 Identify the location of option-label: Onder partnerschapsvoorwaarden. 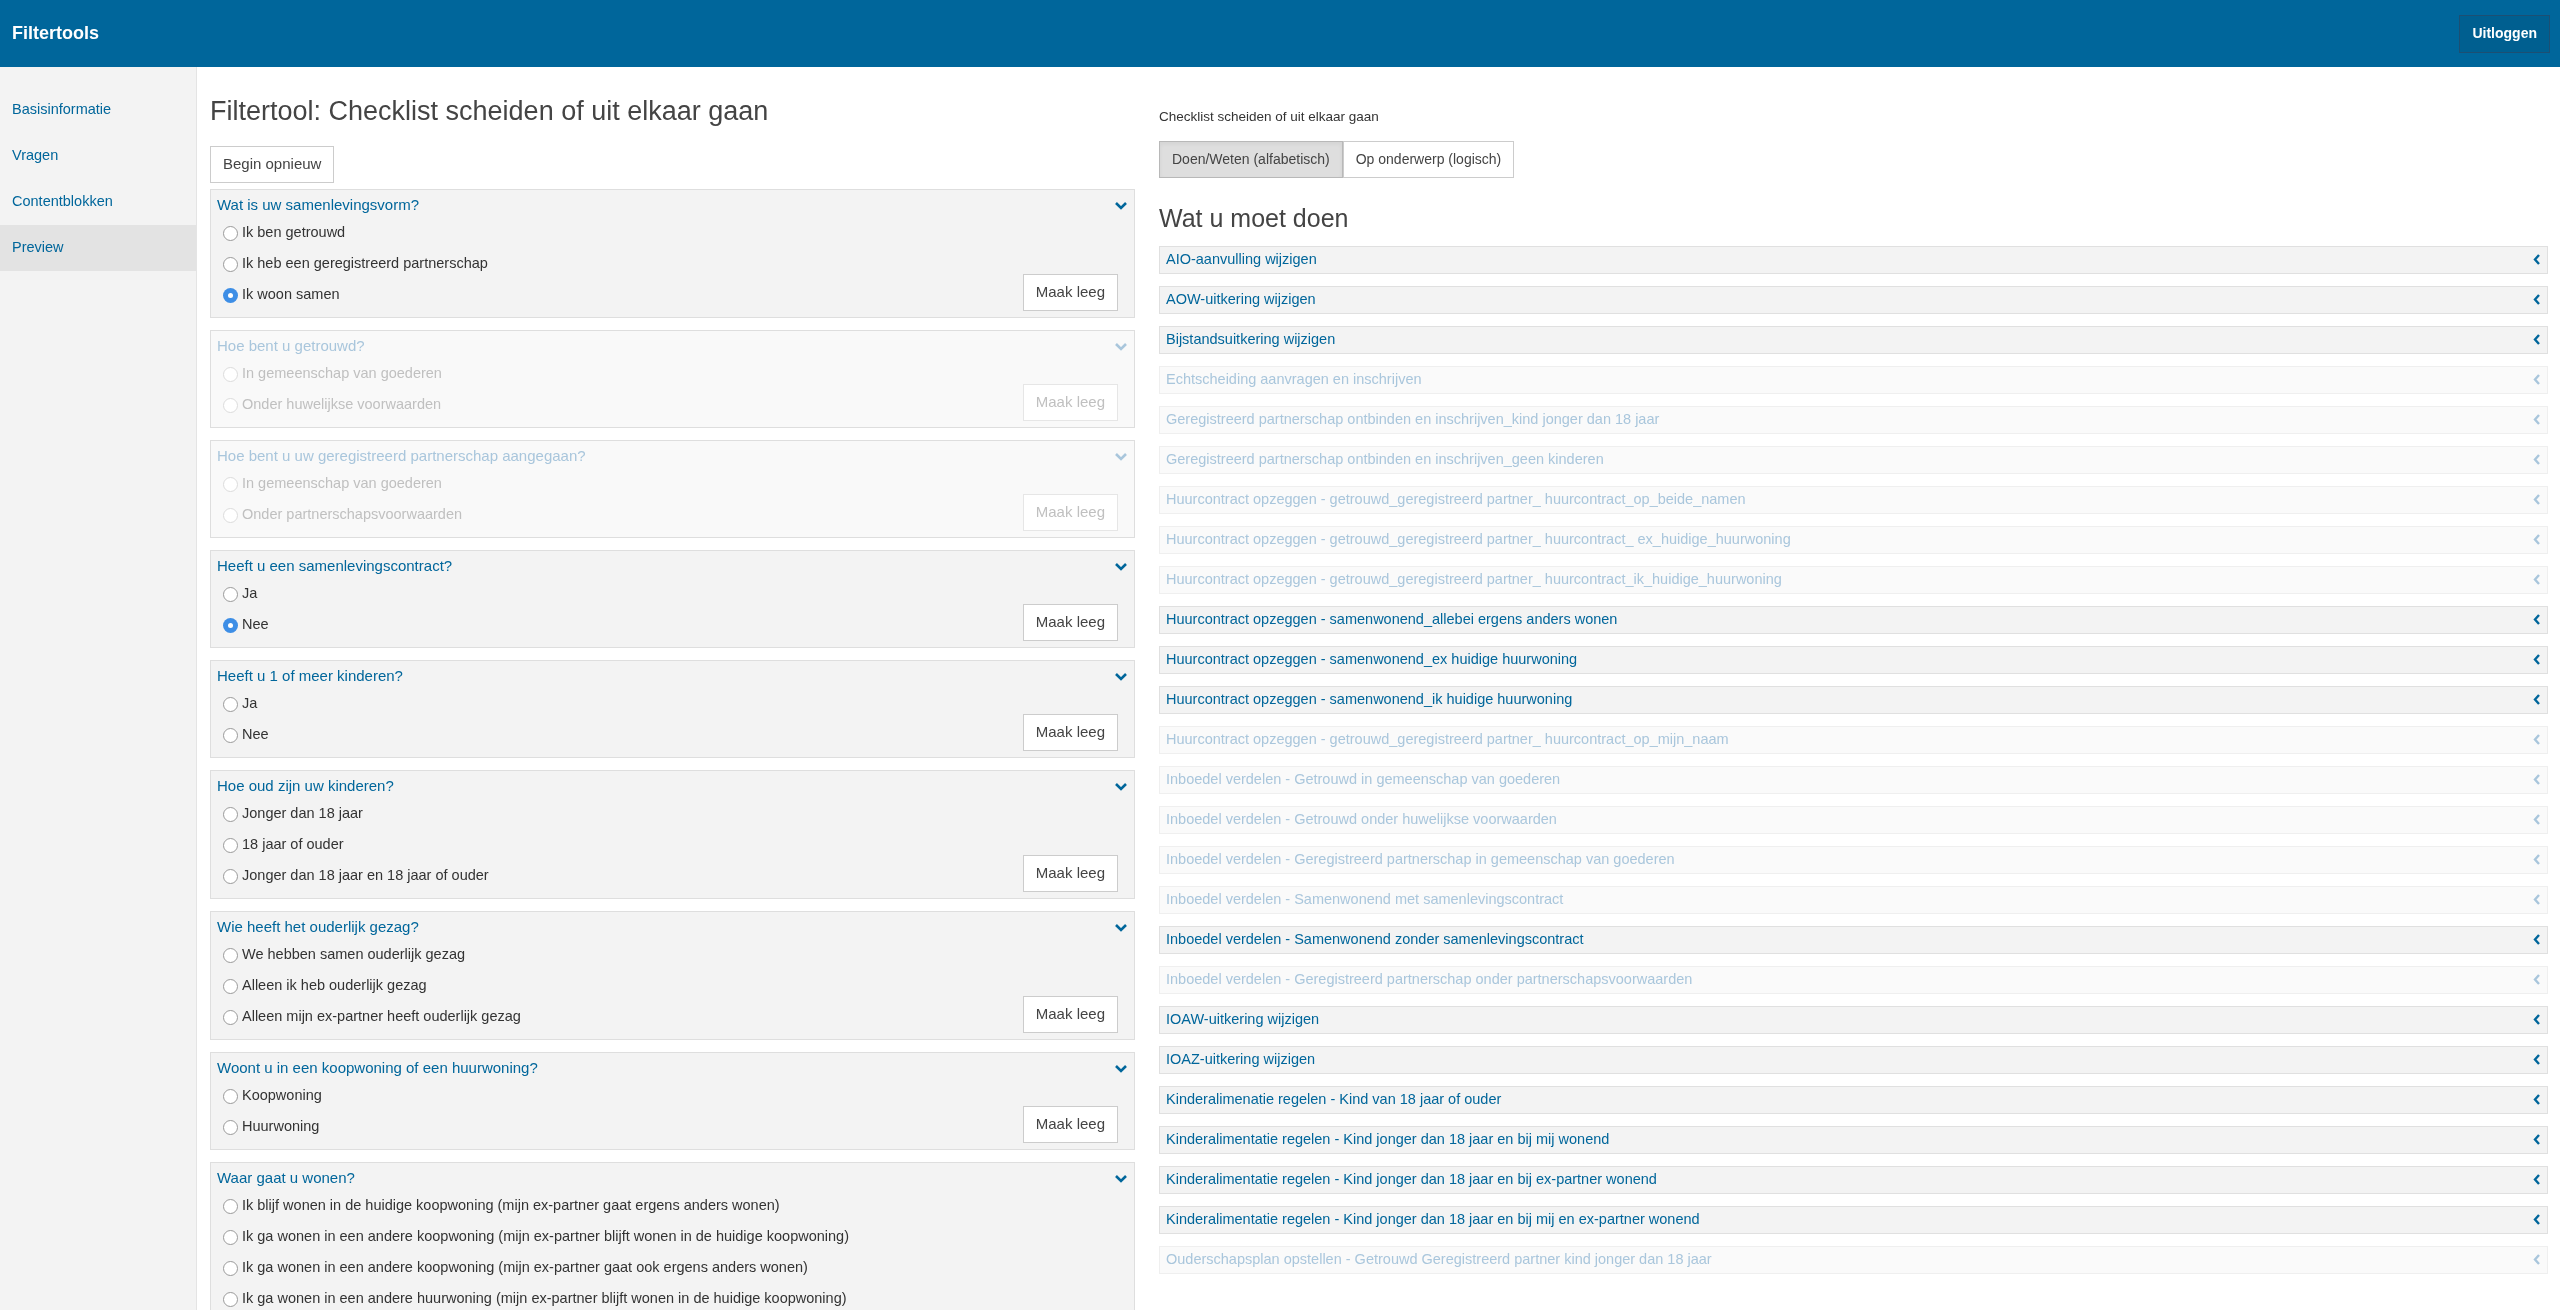
(352, 515).